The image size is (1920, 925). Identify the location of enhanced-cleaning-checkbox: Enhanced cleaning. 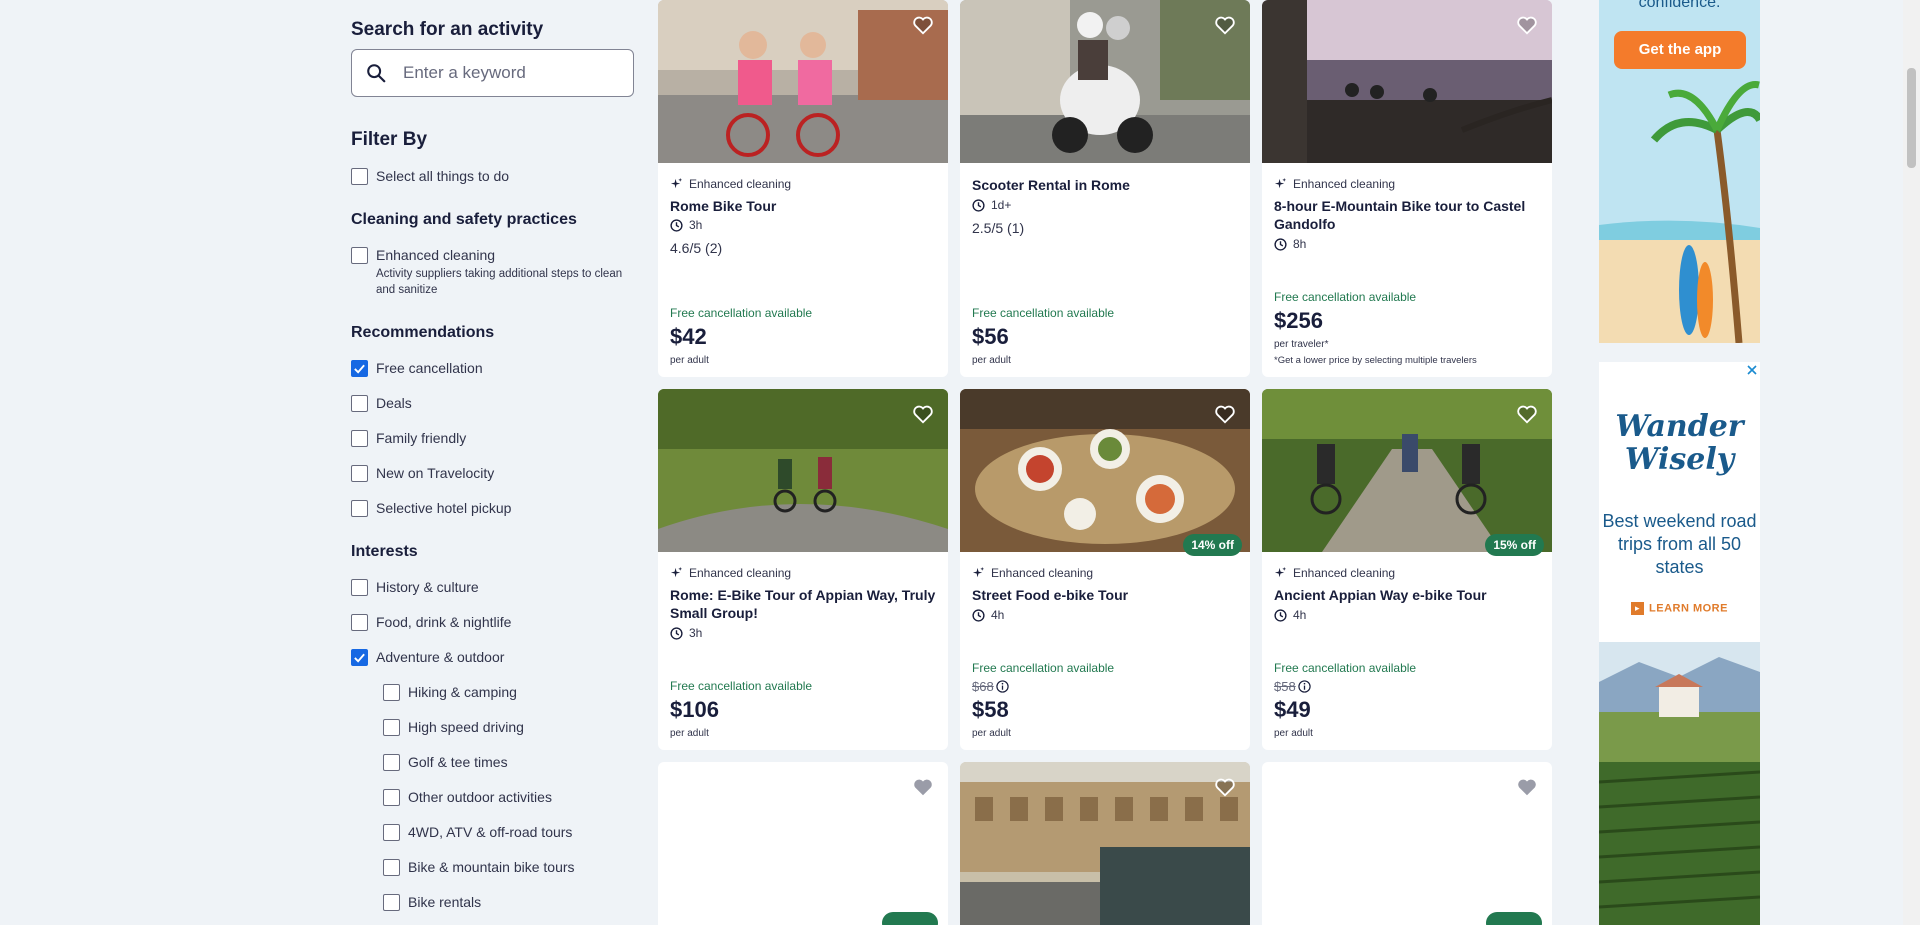
(423, 255).